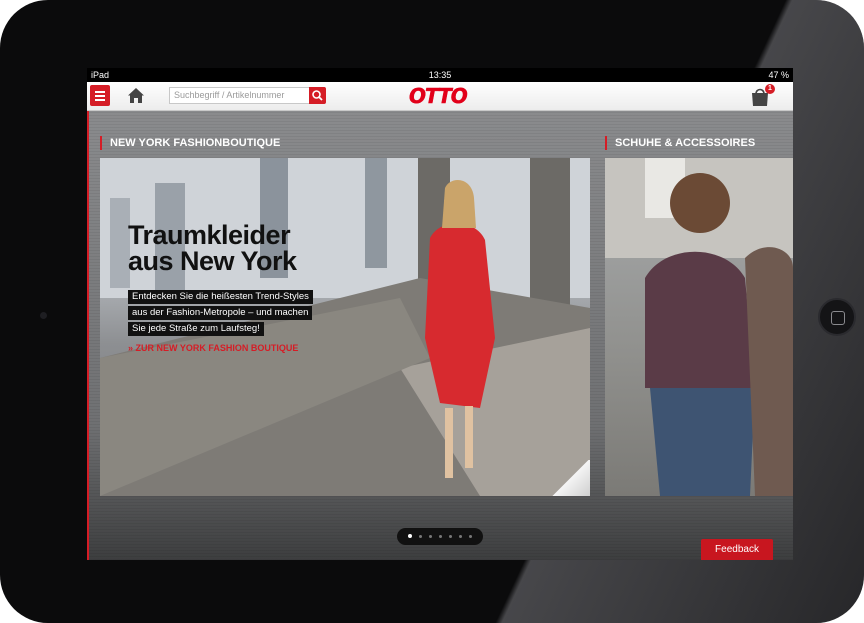  What do you see at coordinates (213, 348) in the screenshot?
I see `new-york-boutique-link: » ZUR NEW YORK FASHION BOUTIQUE` at bounding box center [213, 348].